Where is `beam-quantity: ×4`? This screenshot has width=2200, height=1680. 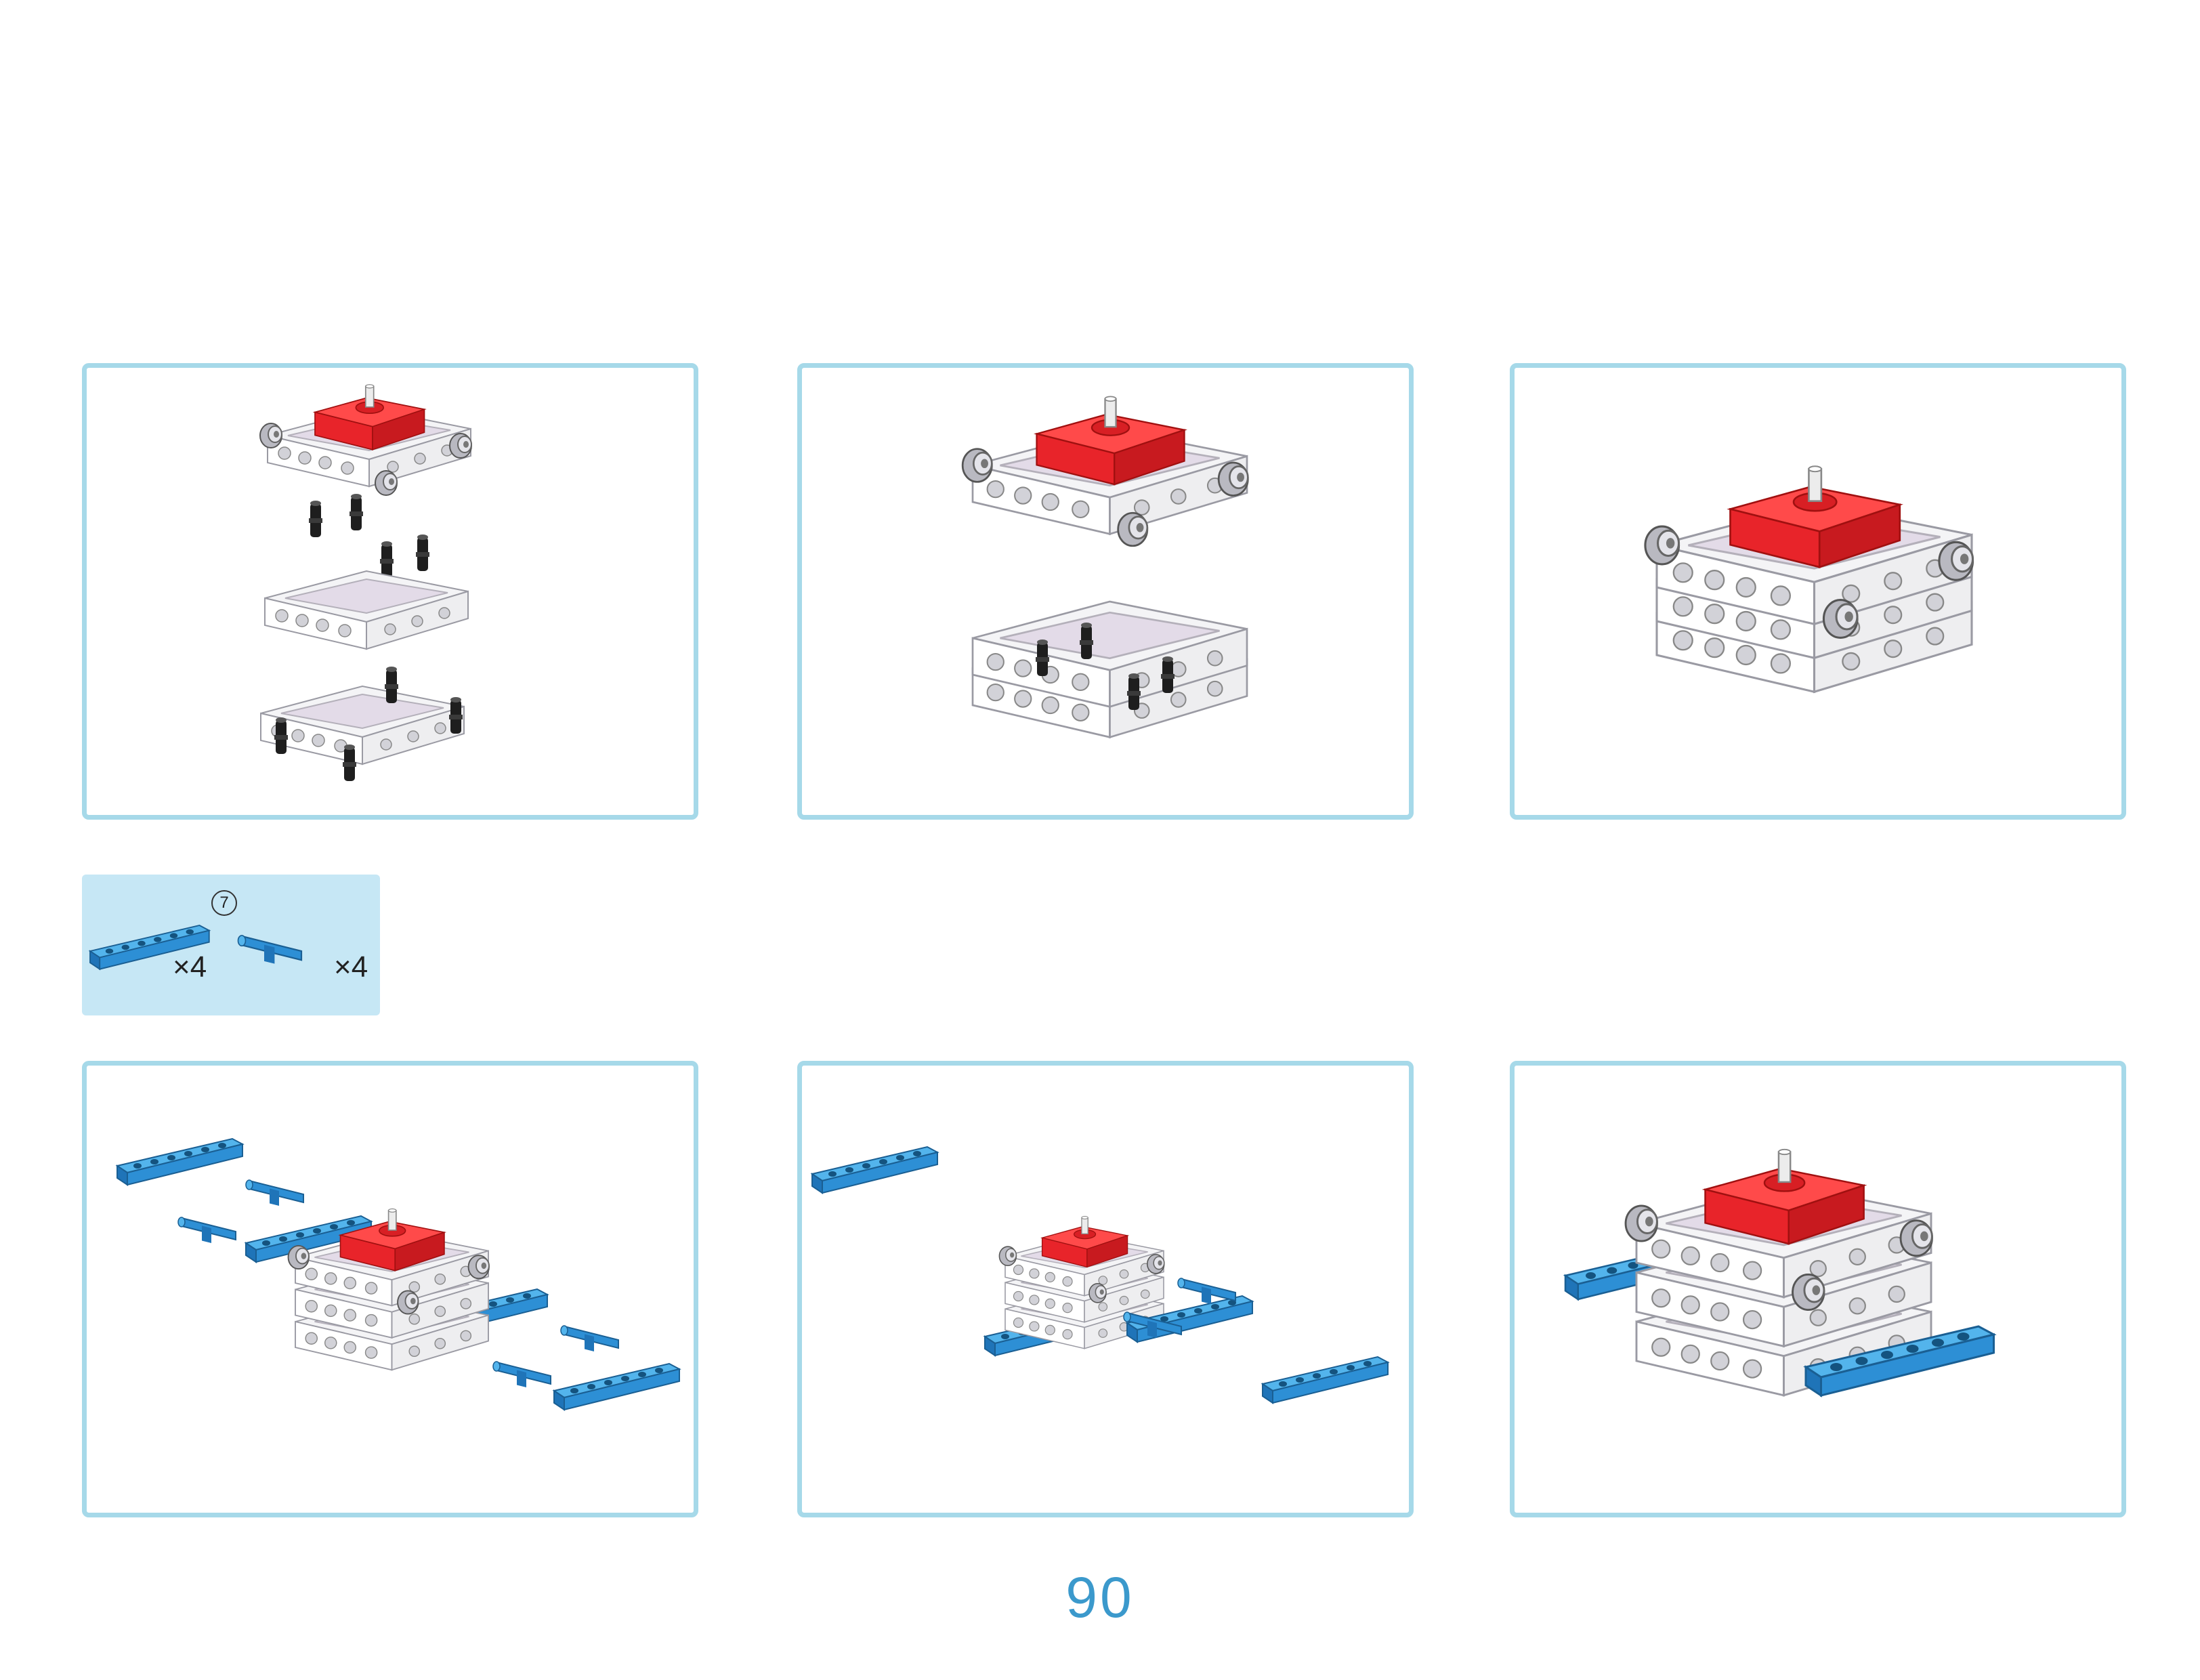
beam-quantity: ×4 is located at coordinates (190, 967).